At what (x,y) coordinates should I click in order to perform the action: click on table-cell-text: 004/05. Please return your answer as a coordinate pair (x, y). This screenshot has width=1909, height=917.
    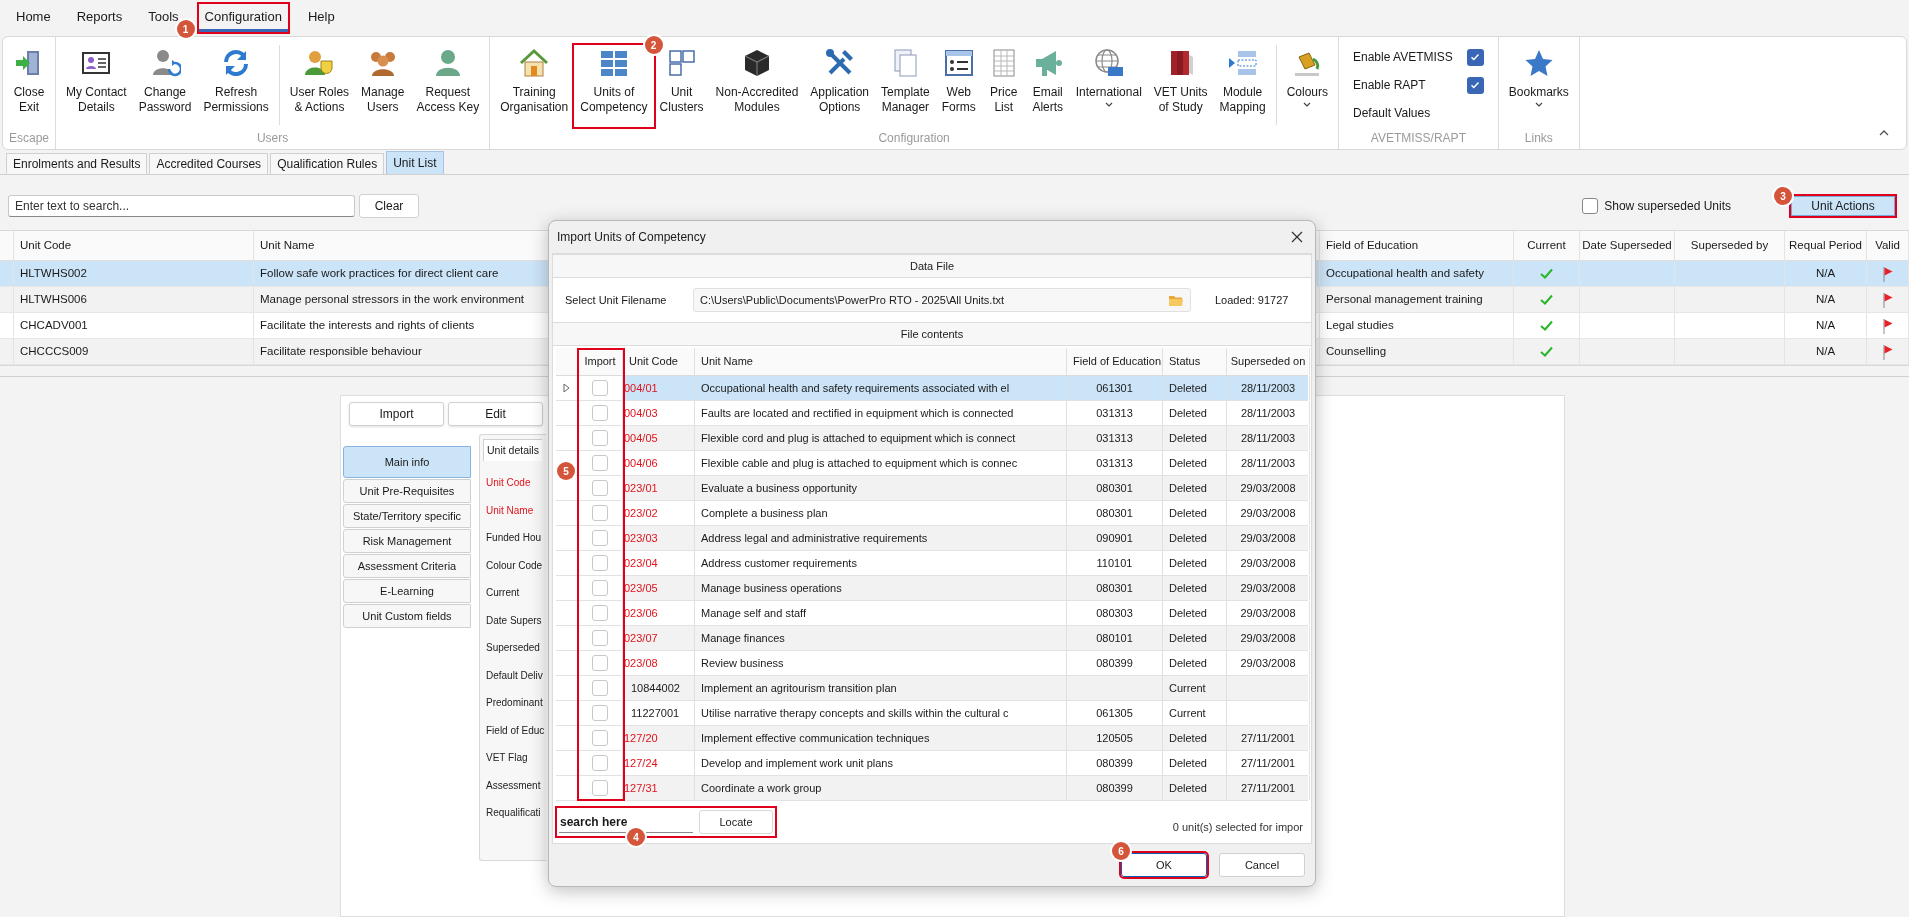
    Looking at the image, I should click on (641, 438).